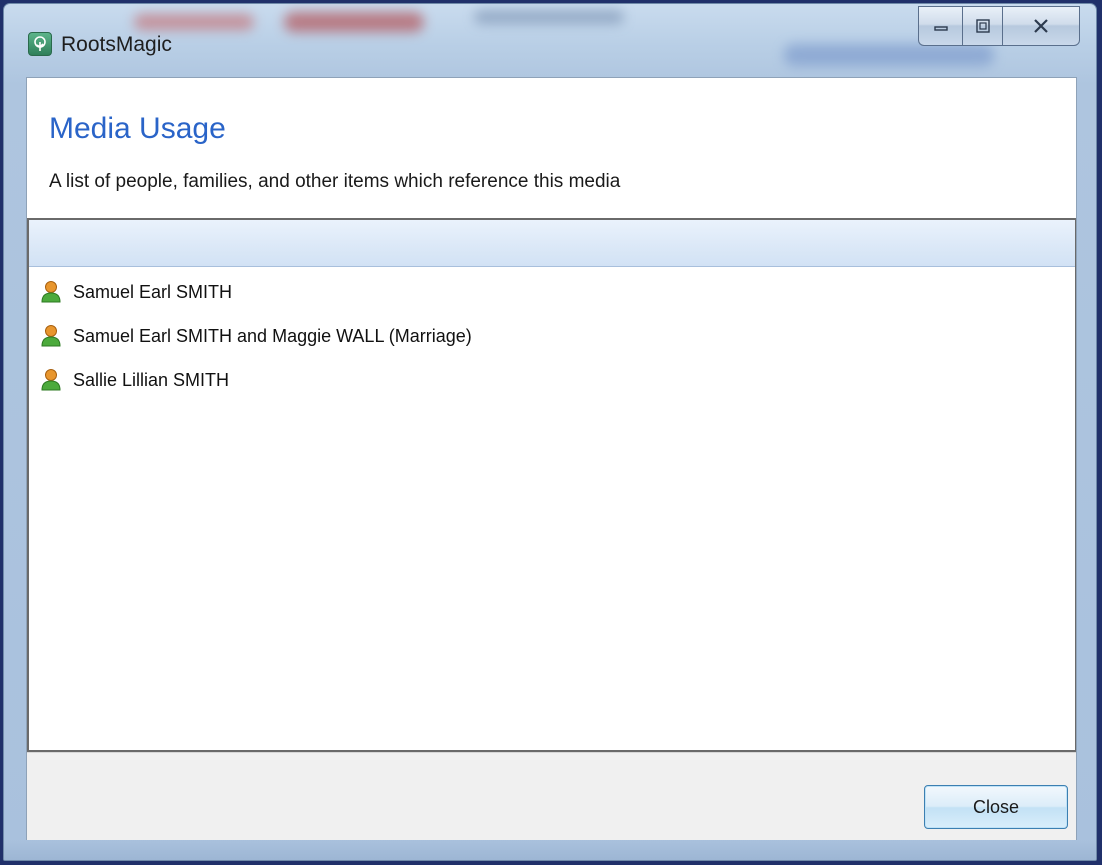  Describe the element at coordinates (551, 798) in the screenshot. I see `dialog-footer: Close` at that location.